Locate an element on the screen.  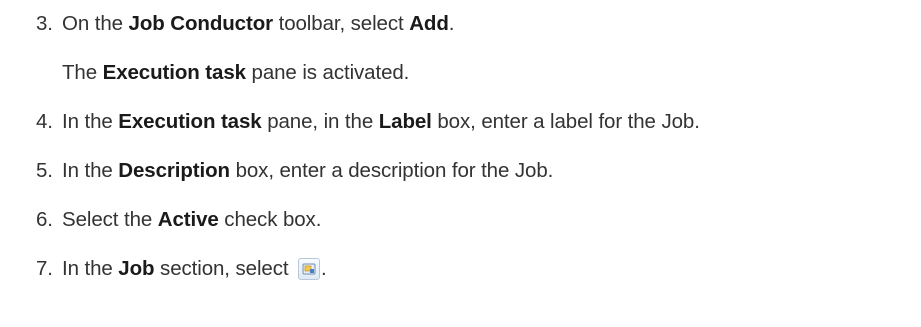
select-job-icon is located at coordinates (309, 269).